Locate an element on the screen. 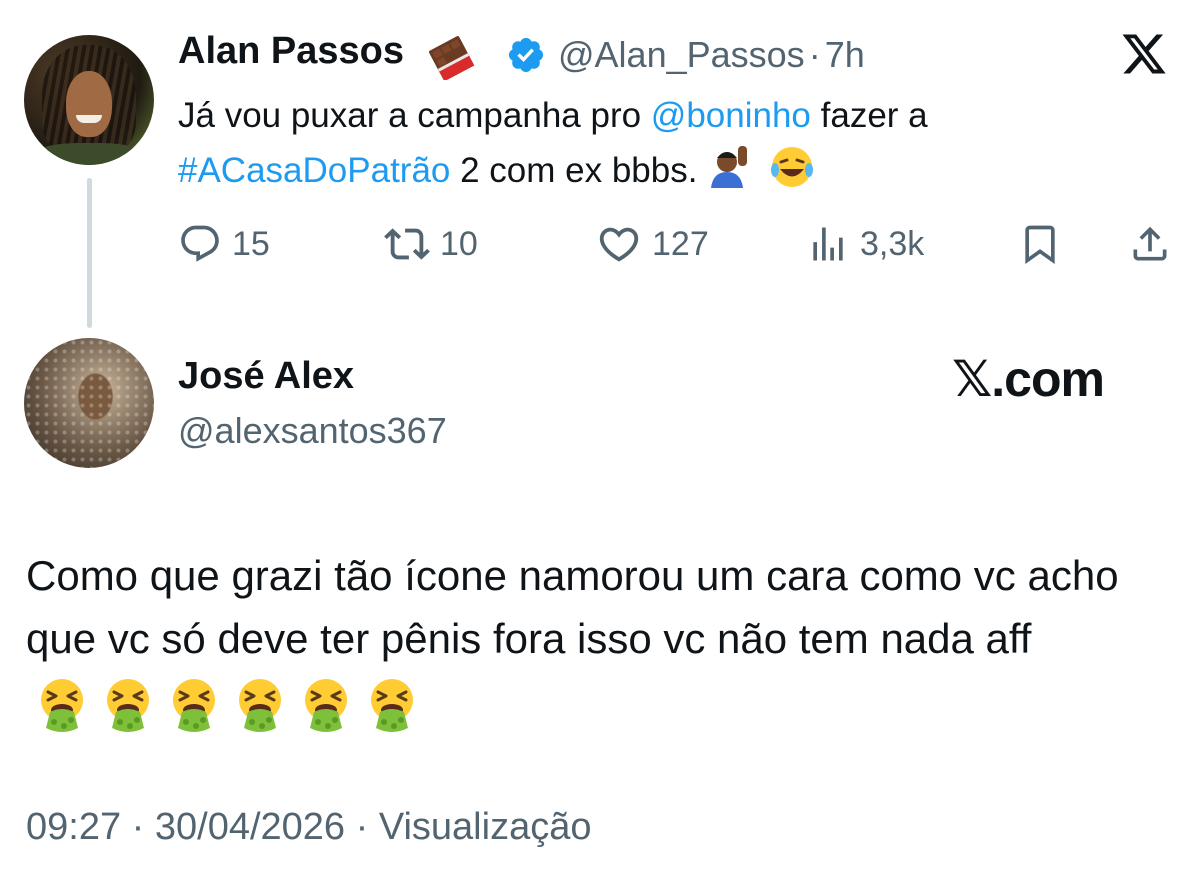 This screenshot has height=878, width=1200. reply-author-handle: @alexsantos367 is located at coordinates (312, 431).